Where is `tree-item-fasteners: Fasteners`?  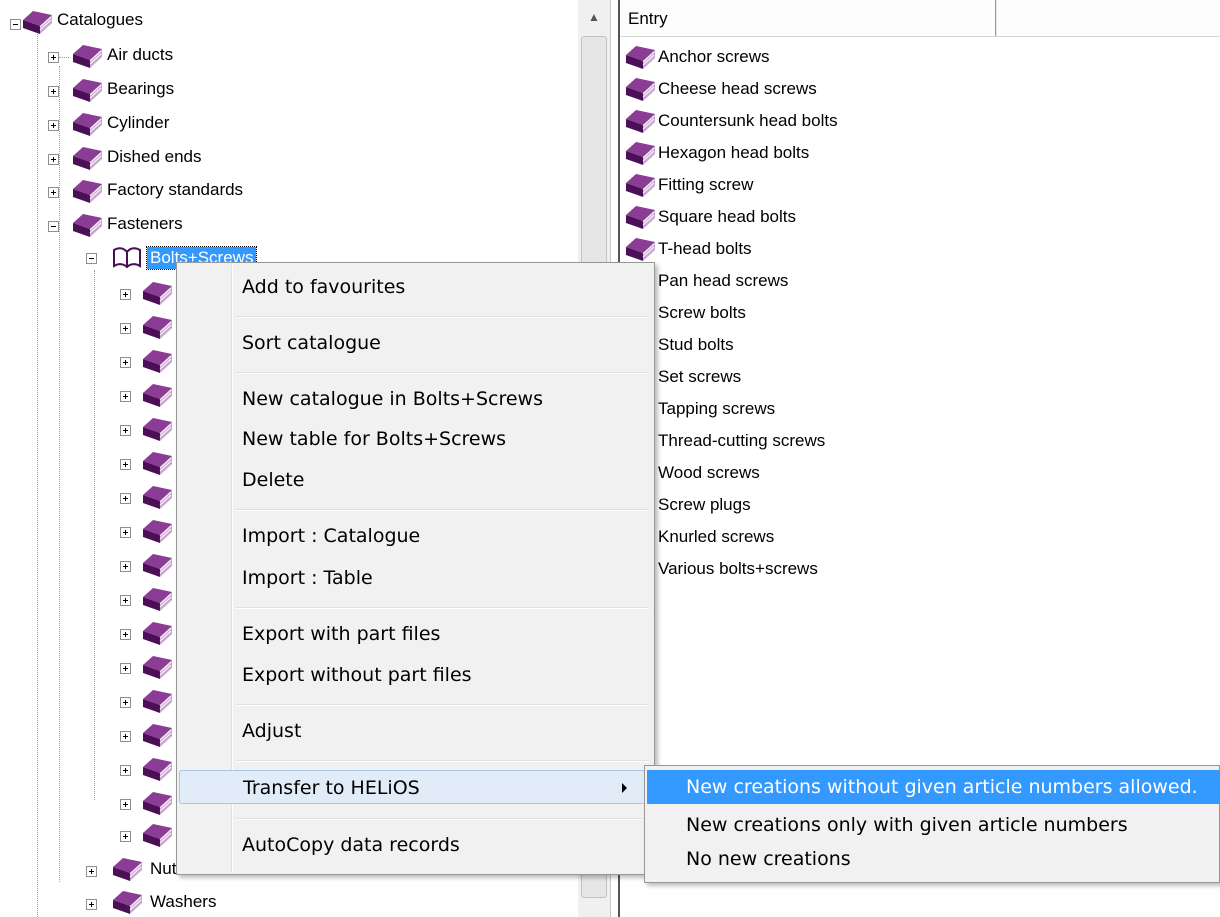 tree-item-fasteners: Fasteners is located at coordinates (145, 224).